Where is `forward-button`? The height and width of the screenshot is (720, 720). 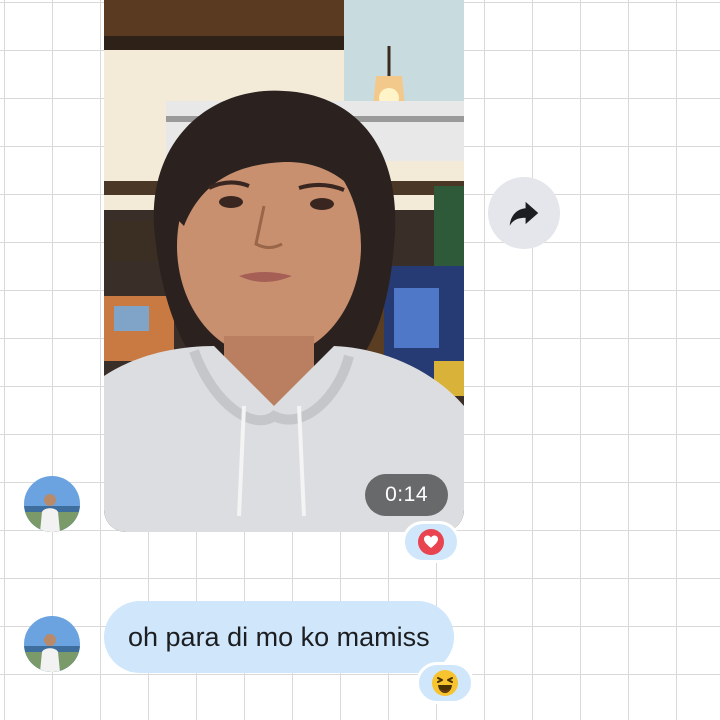
forward-button is located at coordinates (524, 213).